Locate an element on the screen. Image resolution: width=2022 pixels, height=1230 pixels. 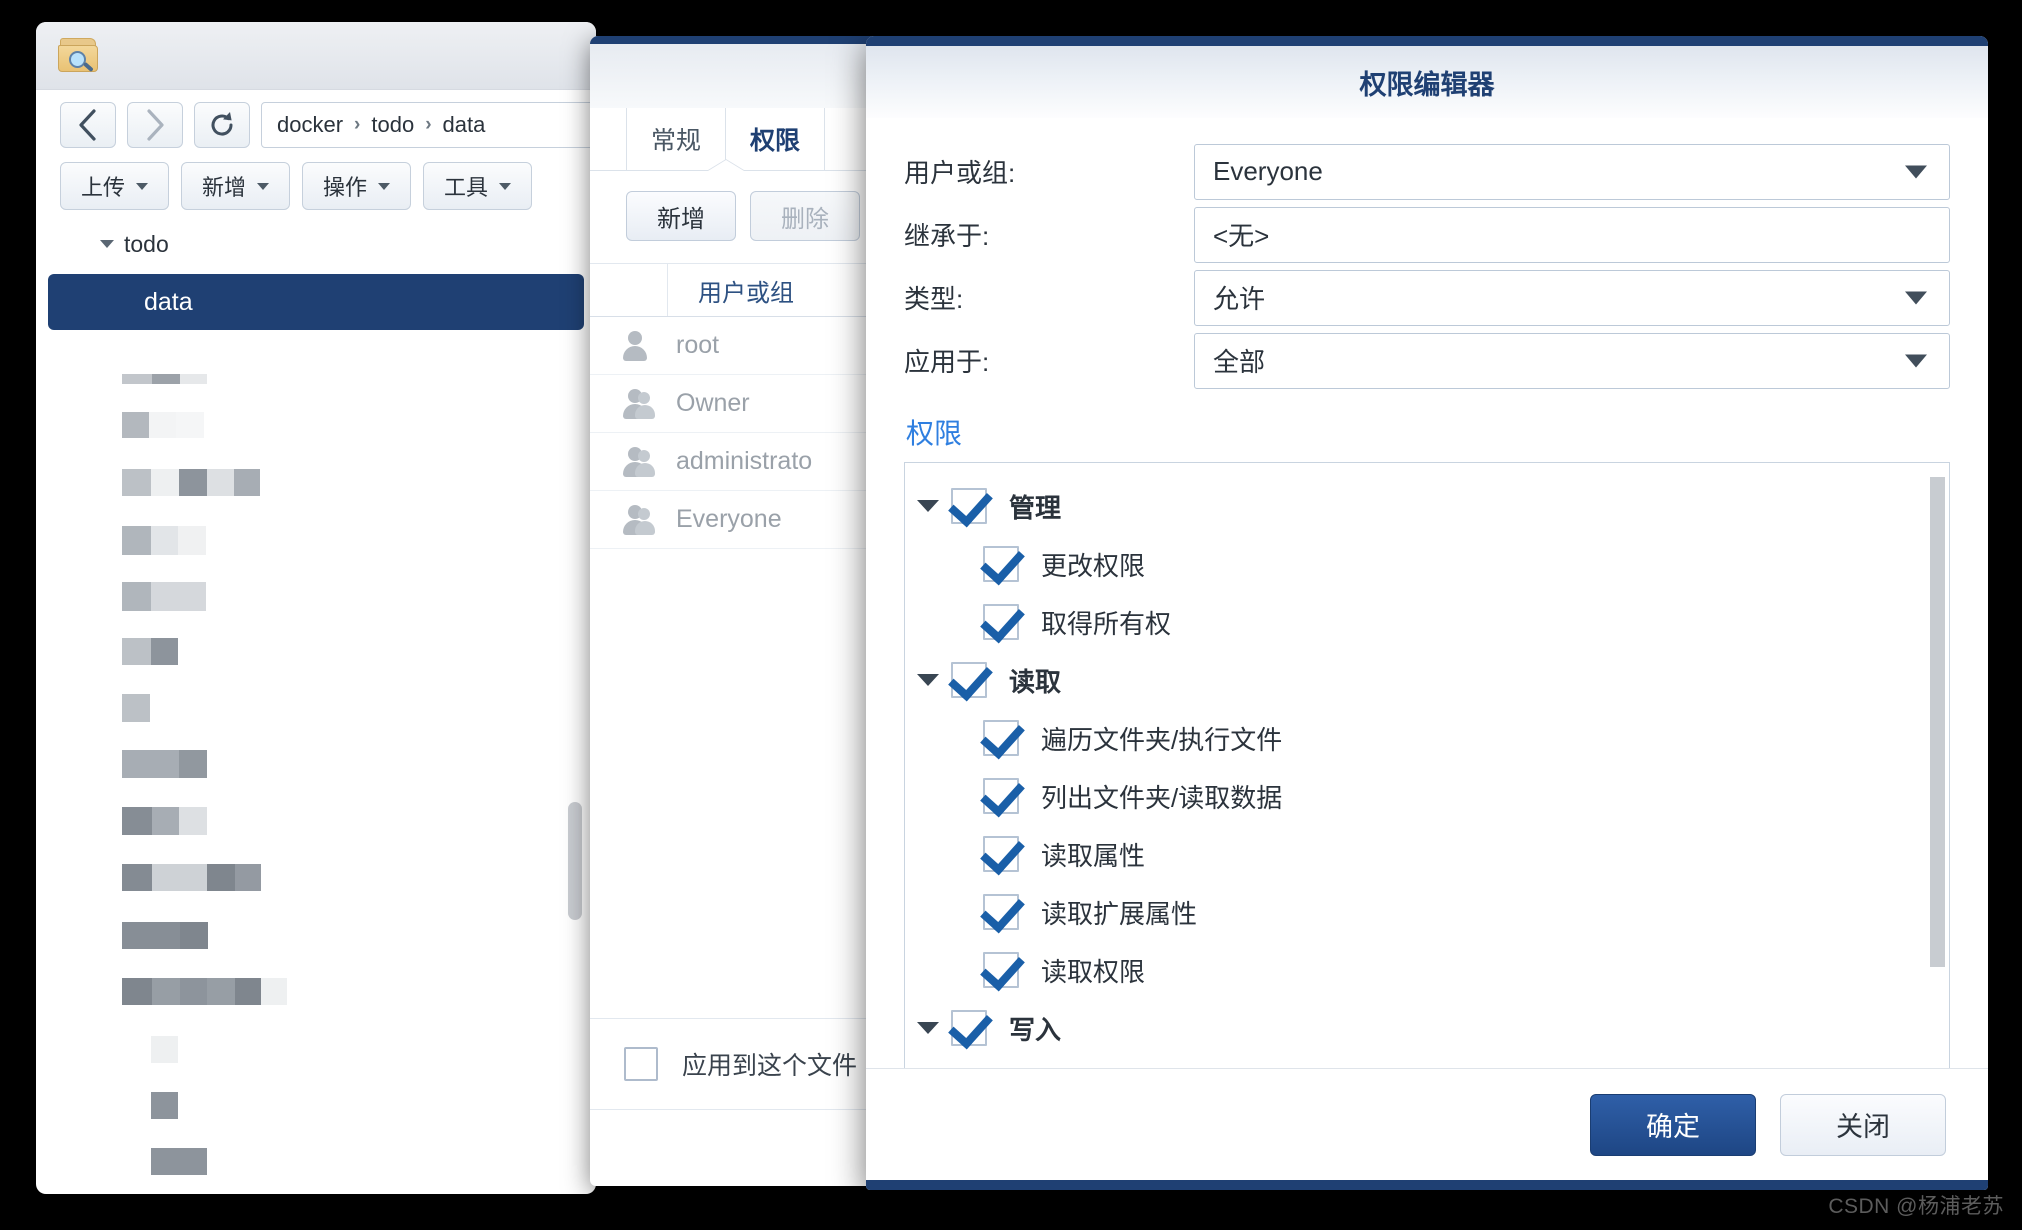
checkbox-write is located at coordinates (969, 1028).